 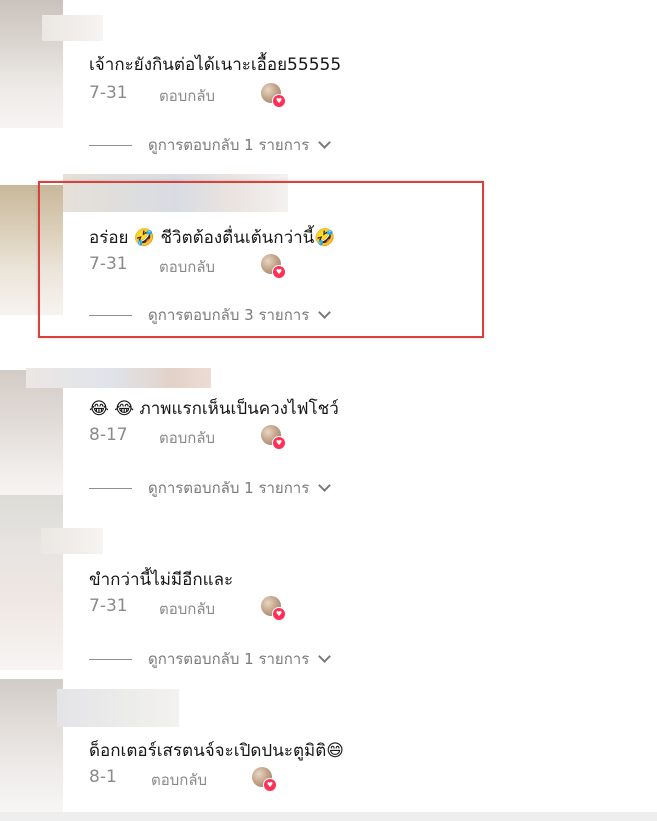 I want to click on bottom-edge, so click(x=328, y=816).